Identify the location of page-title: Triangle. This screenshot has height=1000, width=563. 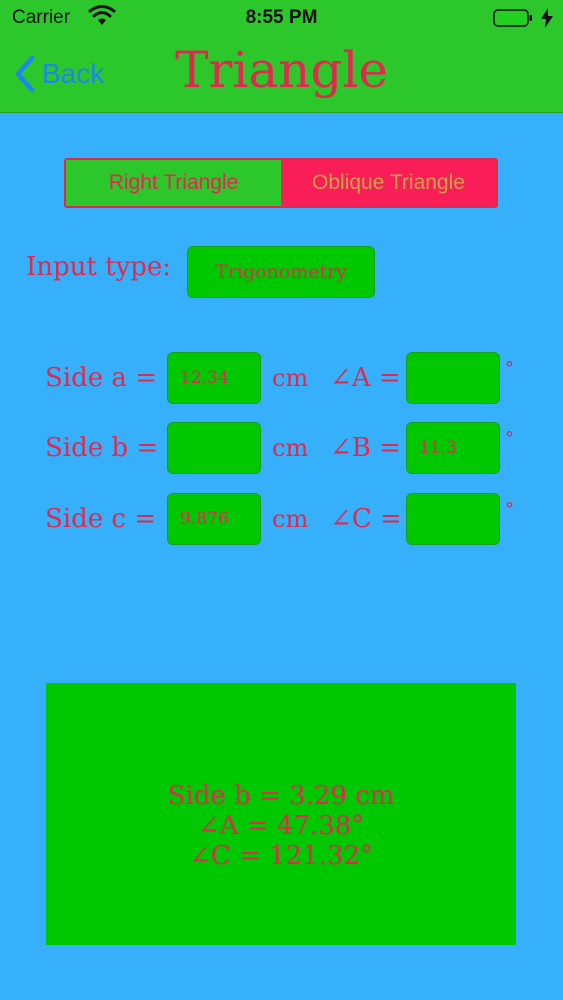
(281, 70).